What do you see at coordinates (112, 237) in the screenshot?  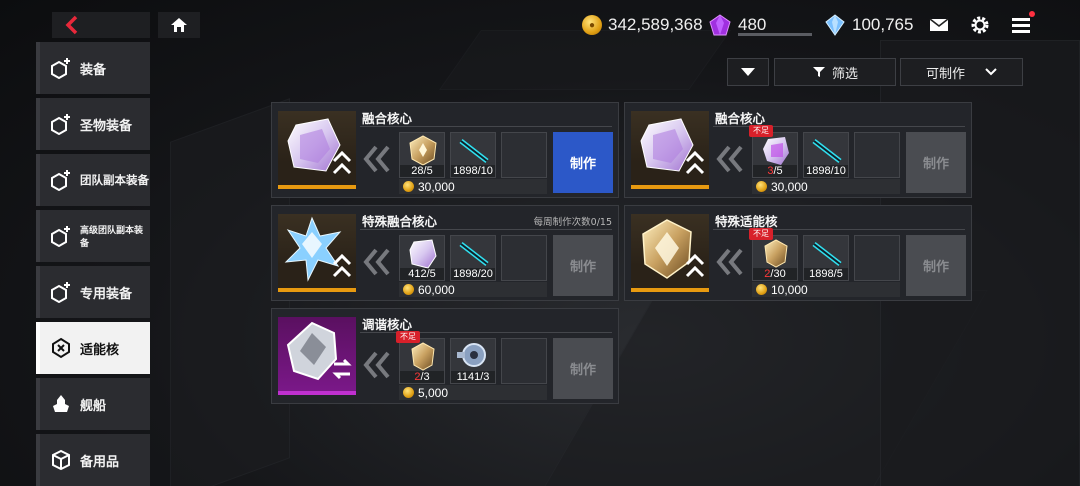 I see `nav-label: 高级团队副本装备` at bounding box center [112, 237].